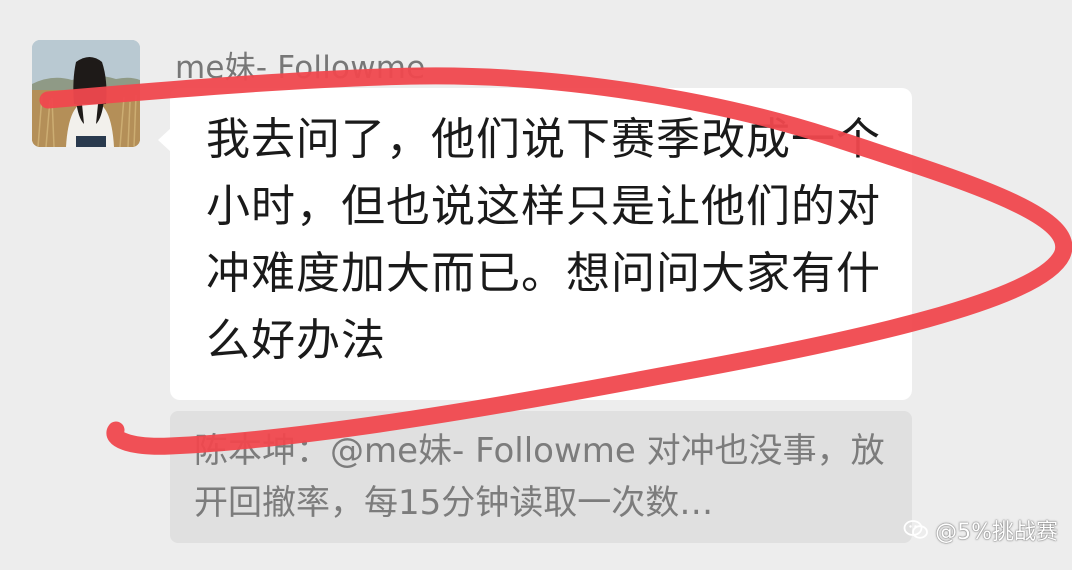 The width and height of the screenshot is (1072, 570). I want to click on watermark: @5%挑战赛, so click(980, 530).